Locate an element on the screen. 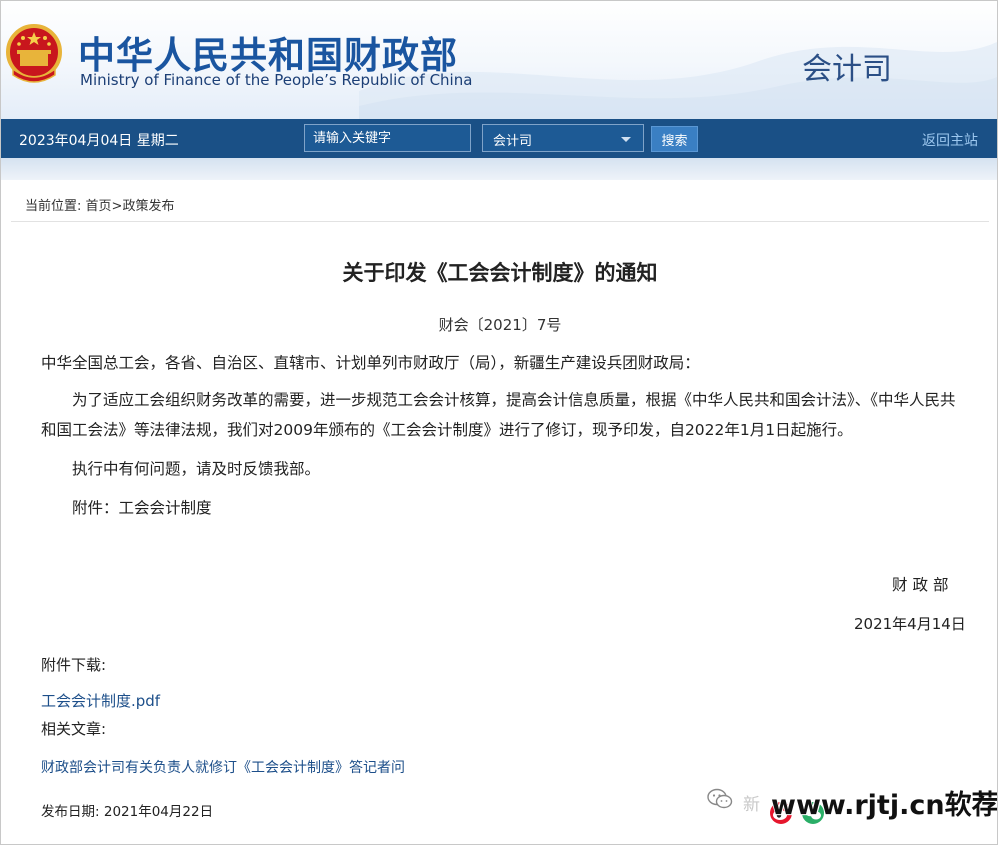 This screenshot has height=845, width=998. article-feedback-paragraph: 执行中有何问题，请及时反馈我部。 is located at coordinates (196, 469).